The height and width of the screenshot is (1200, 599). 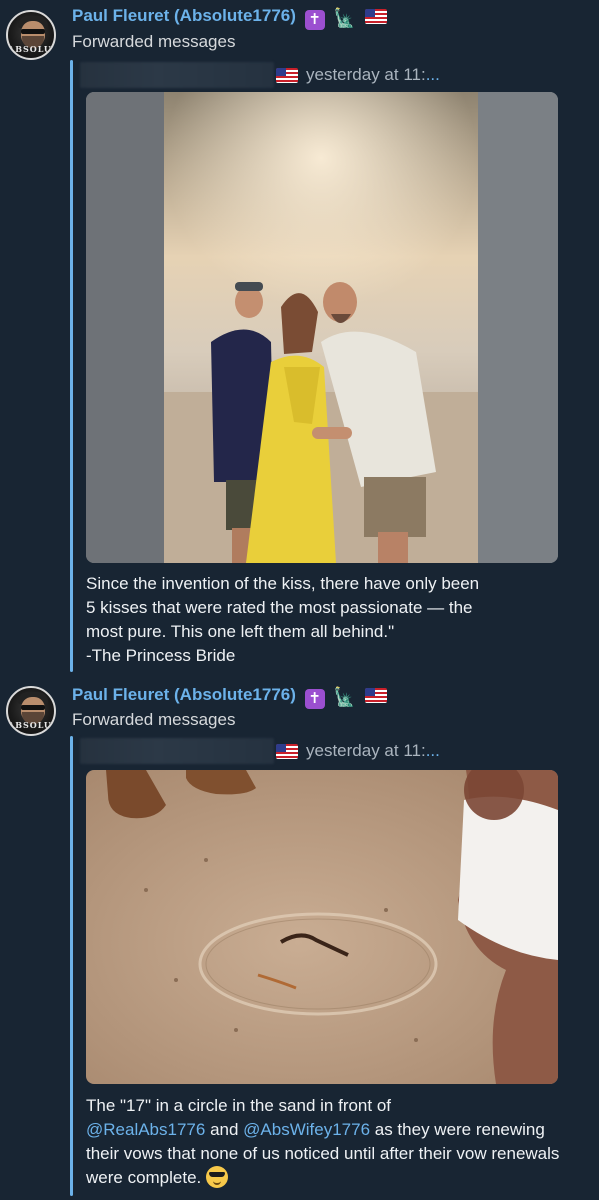 I want to click on caption-line: -The Princess Bride, so click(x=161, y=655).